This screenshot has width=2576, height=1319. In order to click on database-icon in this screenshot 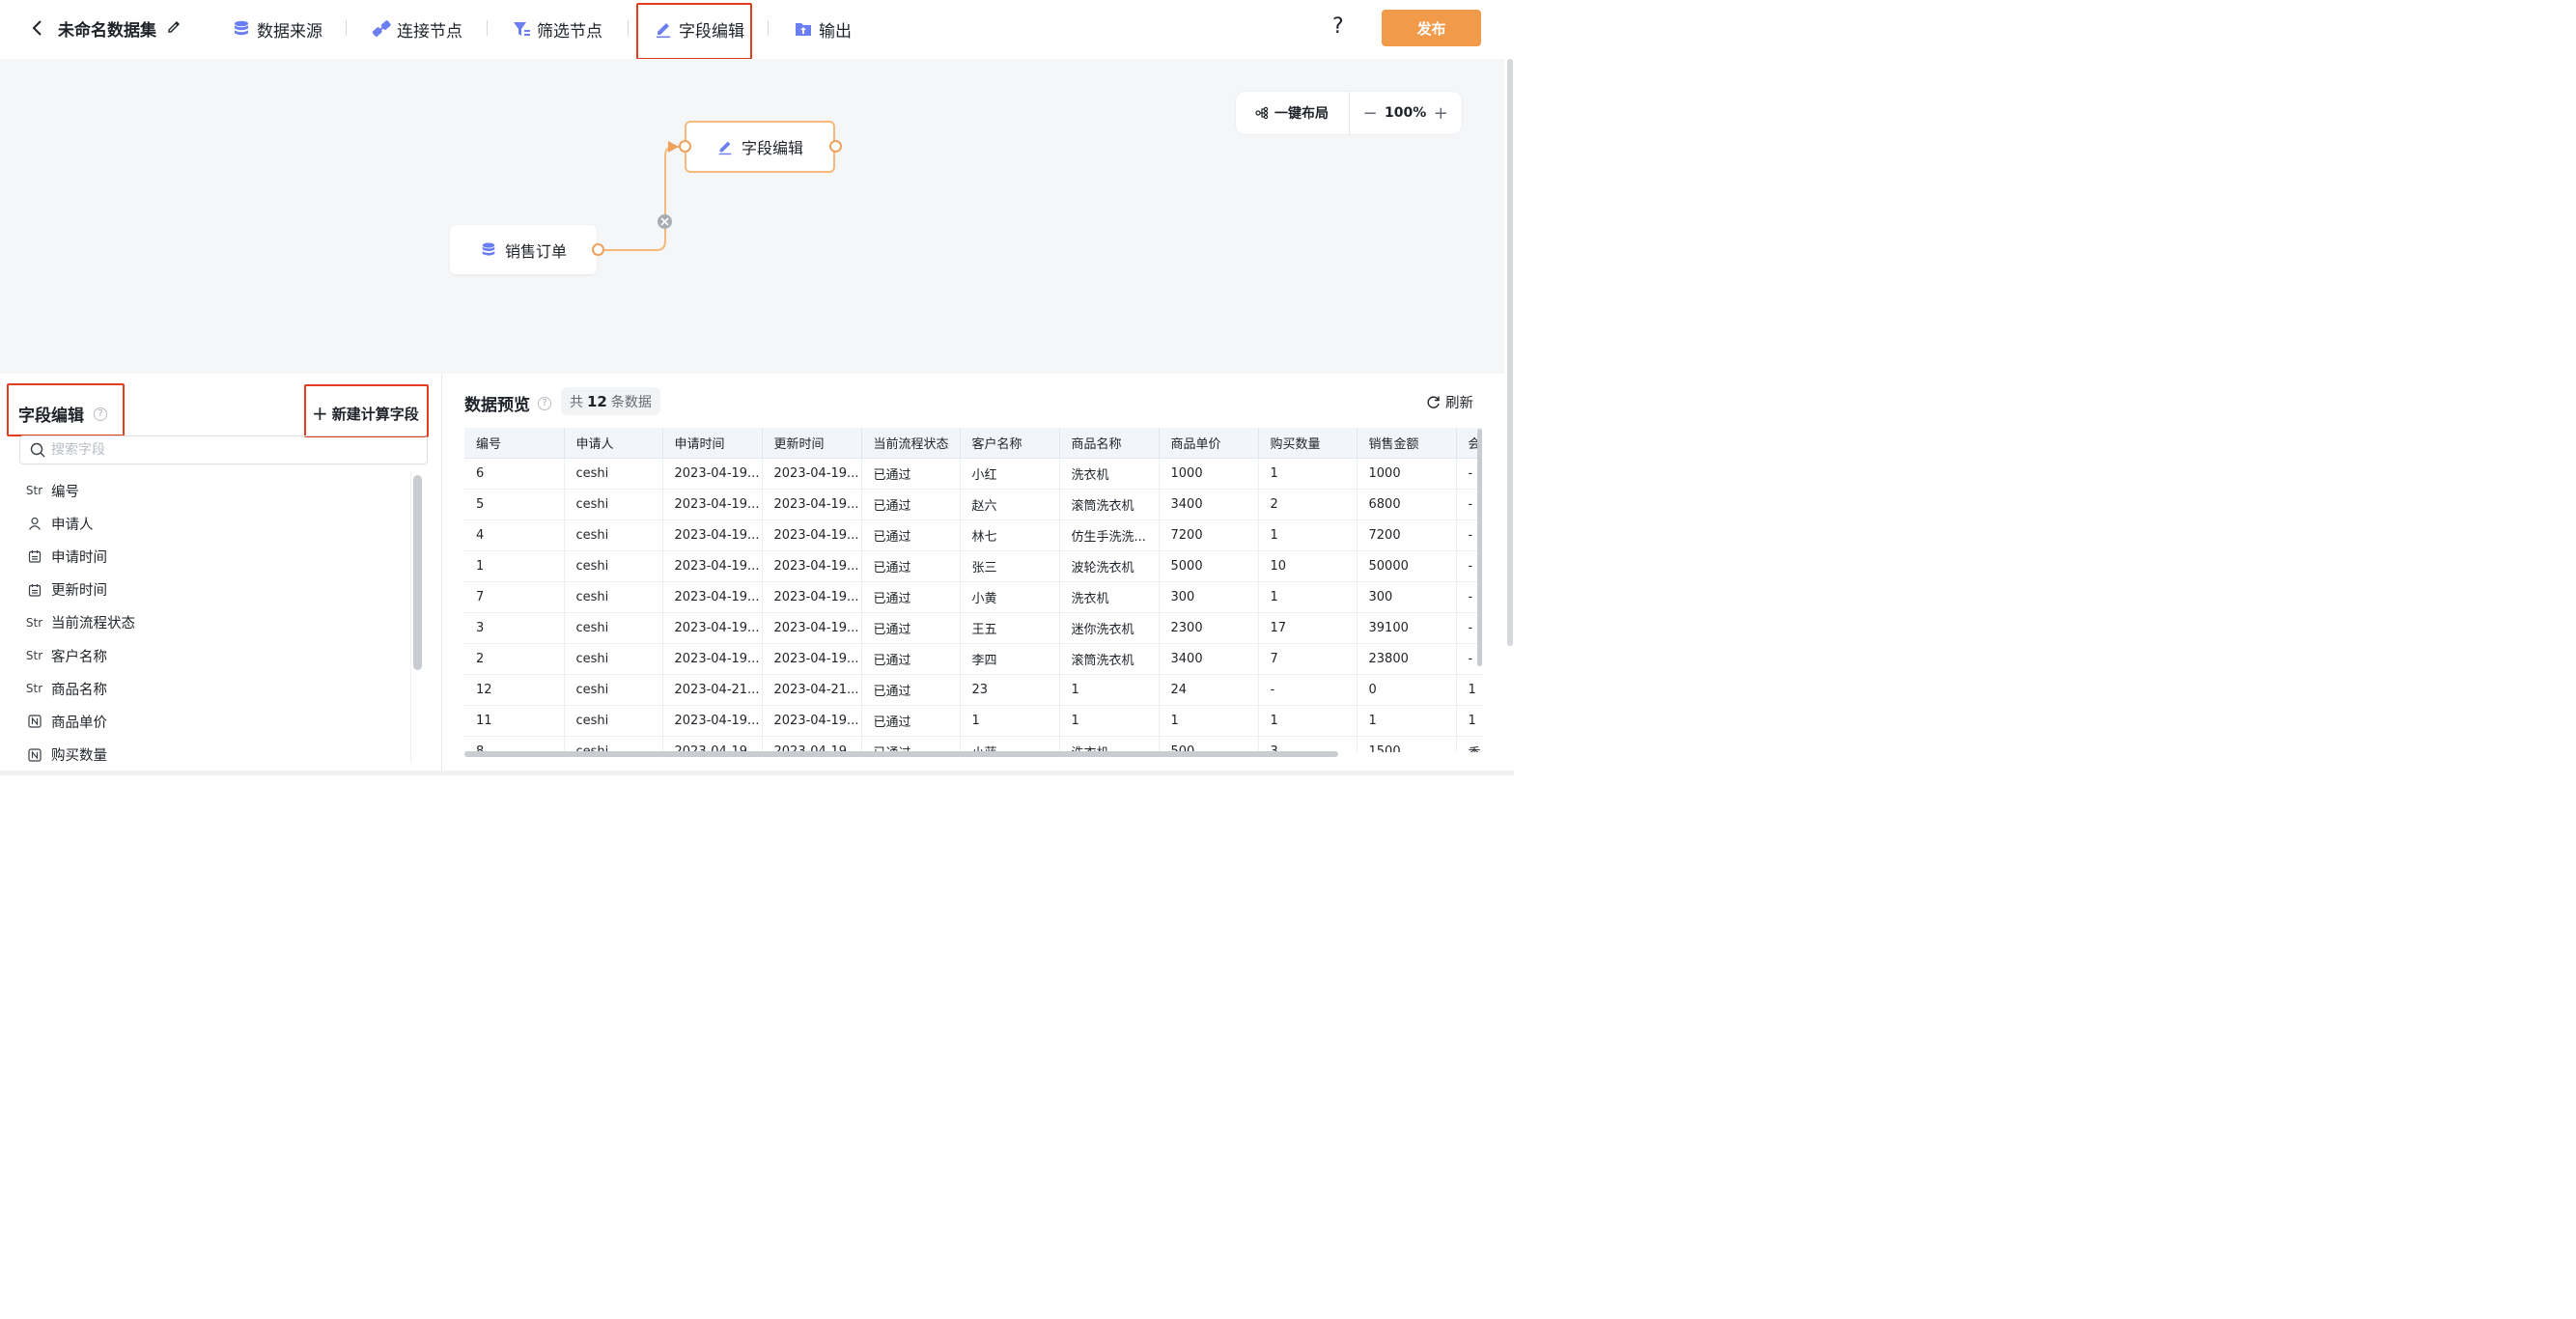, I will do `click(242, 28)`.